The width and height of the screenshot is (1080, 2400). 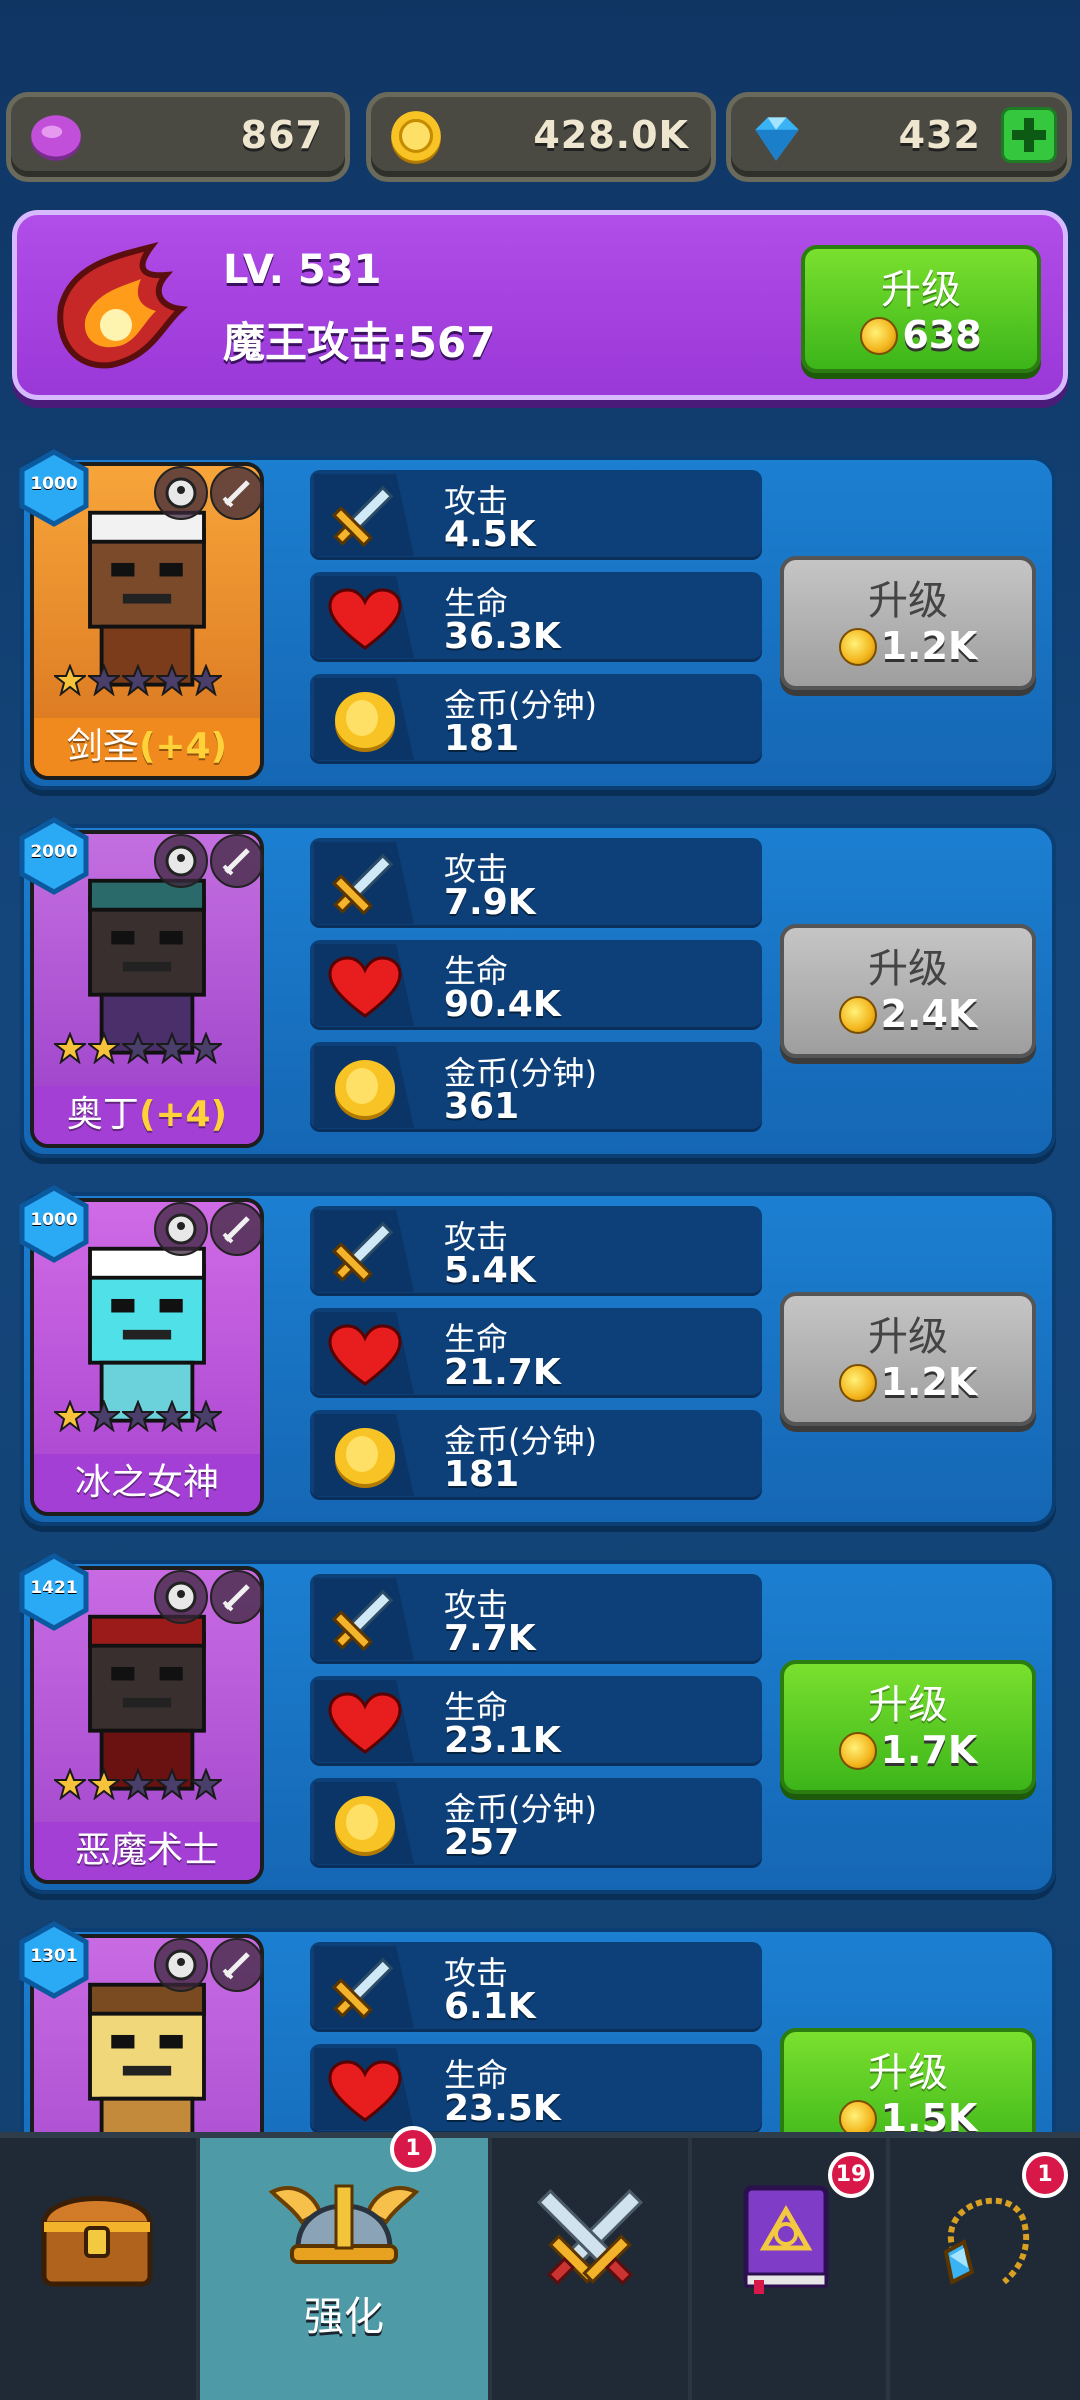 What do you see at coordinates (359, 342) in the screenshot?
I see `boss-attack: 魔王攻击:567` at bounding box center [359, 342].